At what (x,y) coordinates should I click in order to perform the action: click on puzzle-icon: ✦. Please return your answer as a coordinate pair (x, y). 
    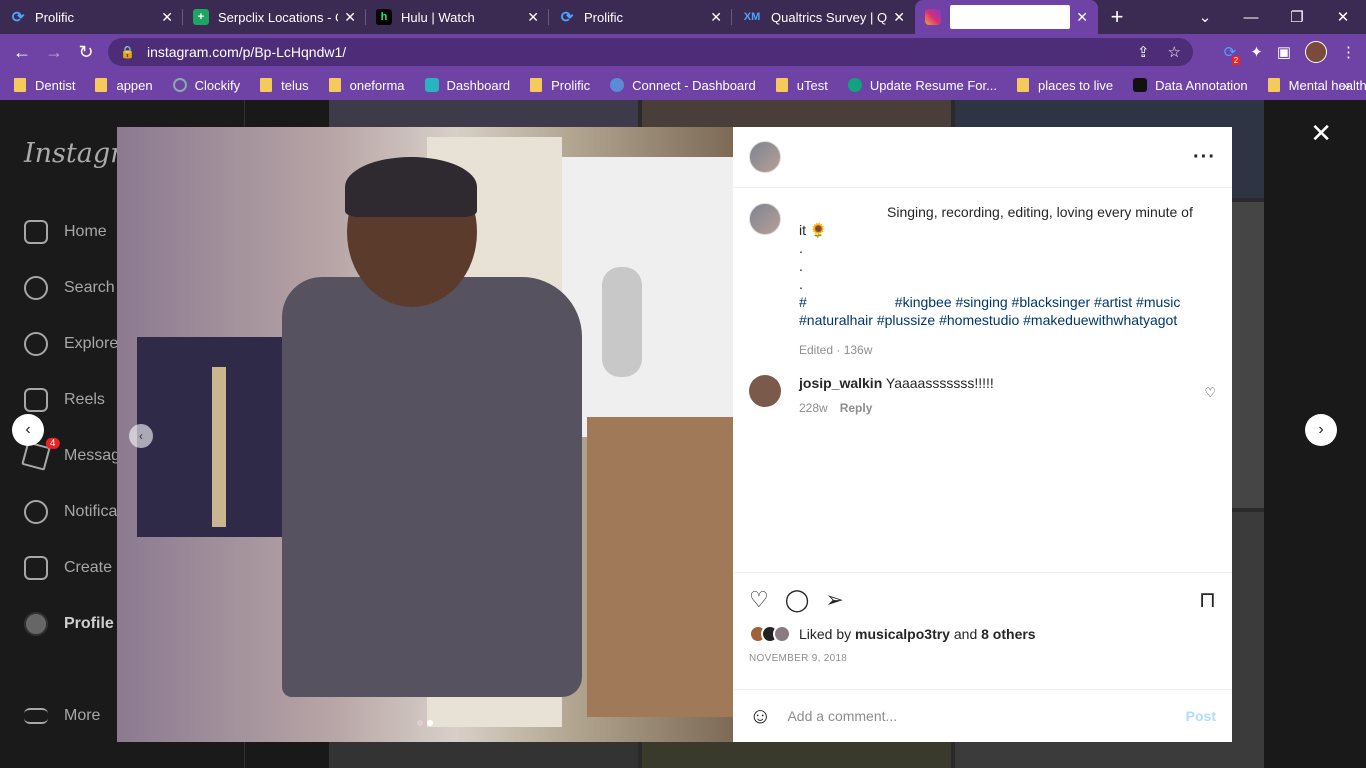
    Looking at the image, I should click on (1256, 52).